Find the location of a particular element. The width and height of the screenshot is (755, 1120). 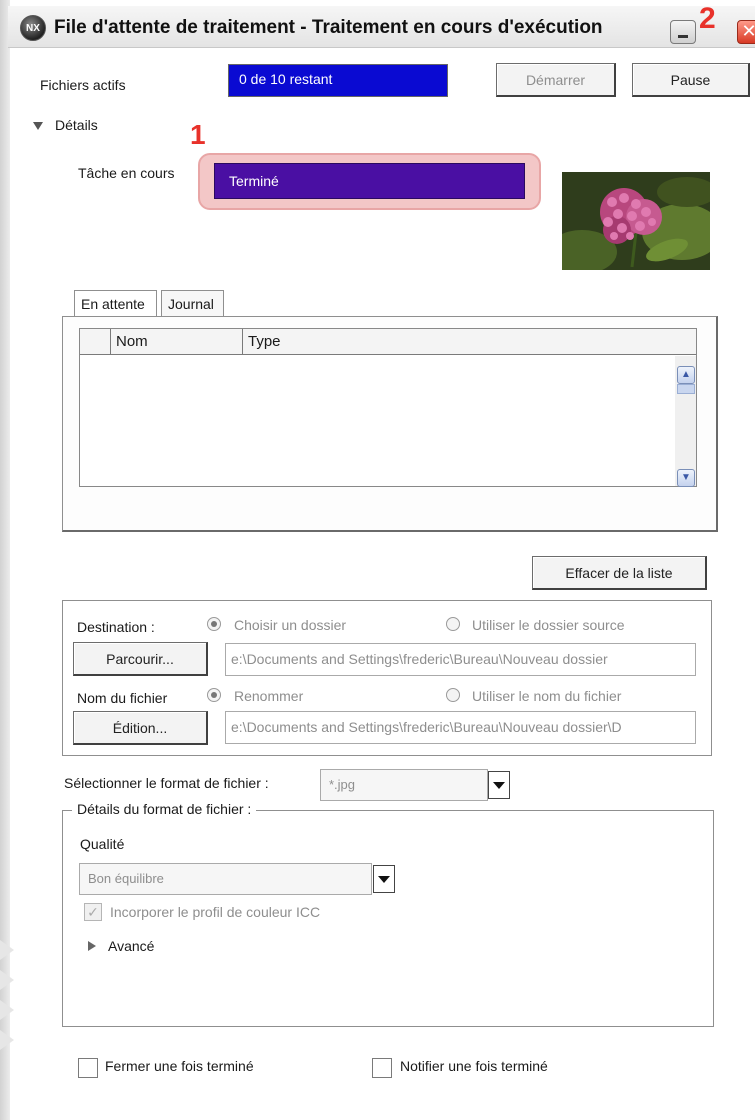

image-thumbnail is located at coordinates (636, 221).